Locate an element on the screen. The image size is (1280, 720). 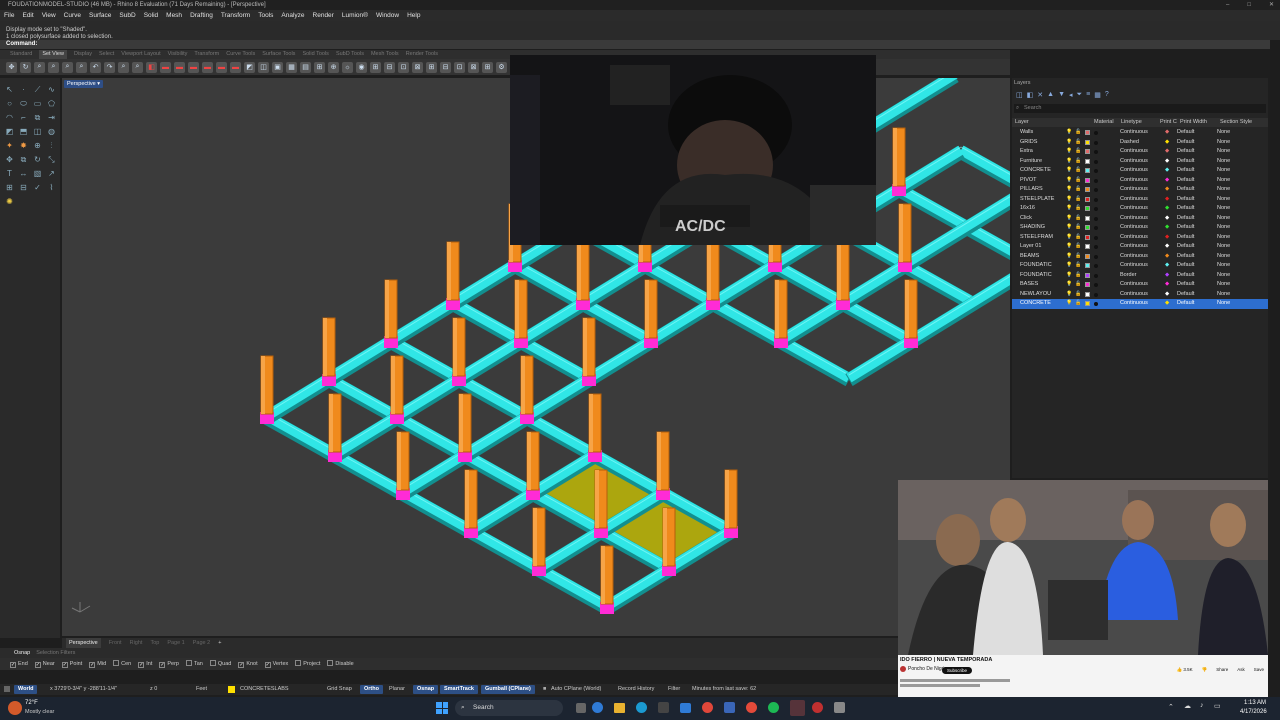
menu-transform: Transform is located at coordinates (235, 15).